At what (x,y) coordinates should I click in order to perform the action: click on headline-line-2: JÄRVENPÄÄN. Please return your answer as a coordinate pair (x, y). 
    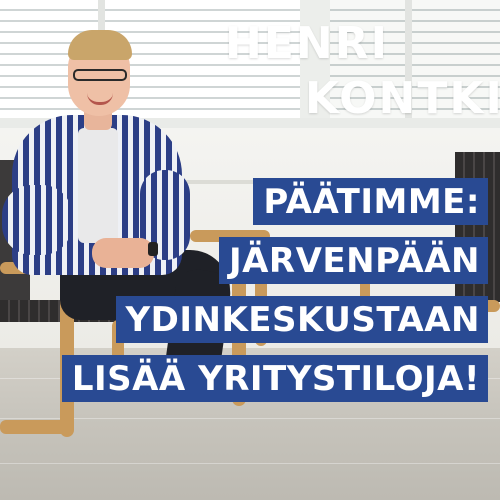
    Looking at the image, I should click on (353, 260).